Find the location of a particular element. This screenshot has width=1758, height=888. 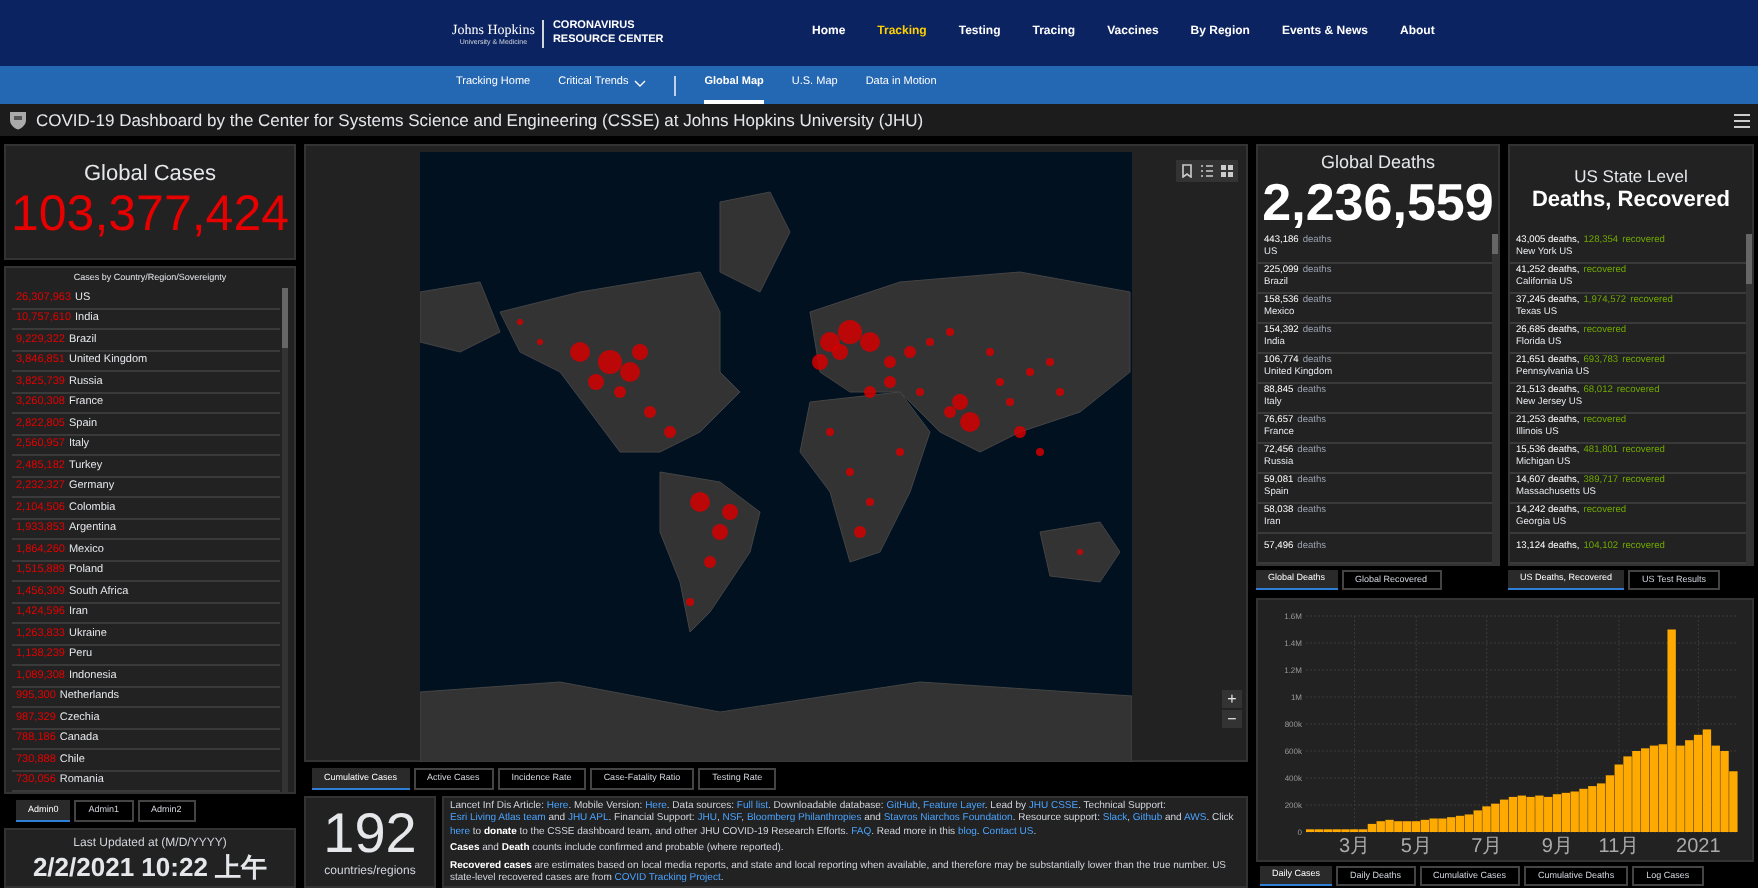

axis-tick-label: 2021 is located at coordinates (1698, 847).